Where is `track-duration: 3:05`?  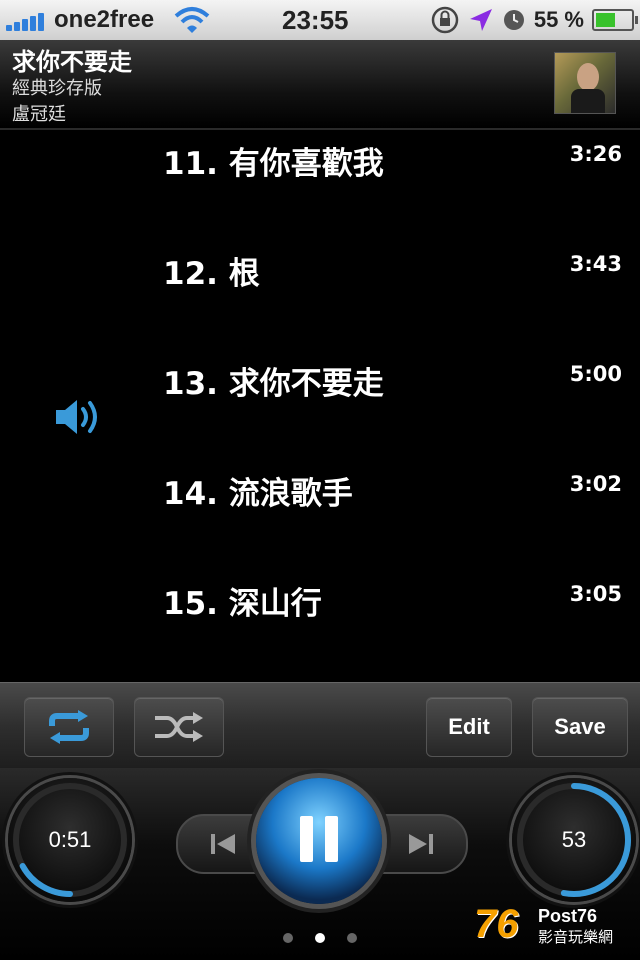 track-duration: 3:05 is located at coordinates (595, 594).